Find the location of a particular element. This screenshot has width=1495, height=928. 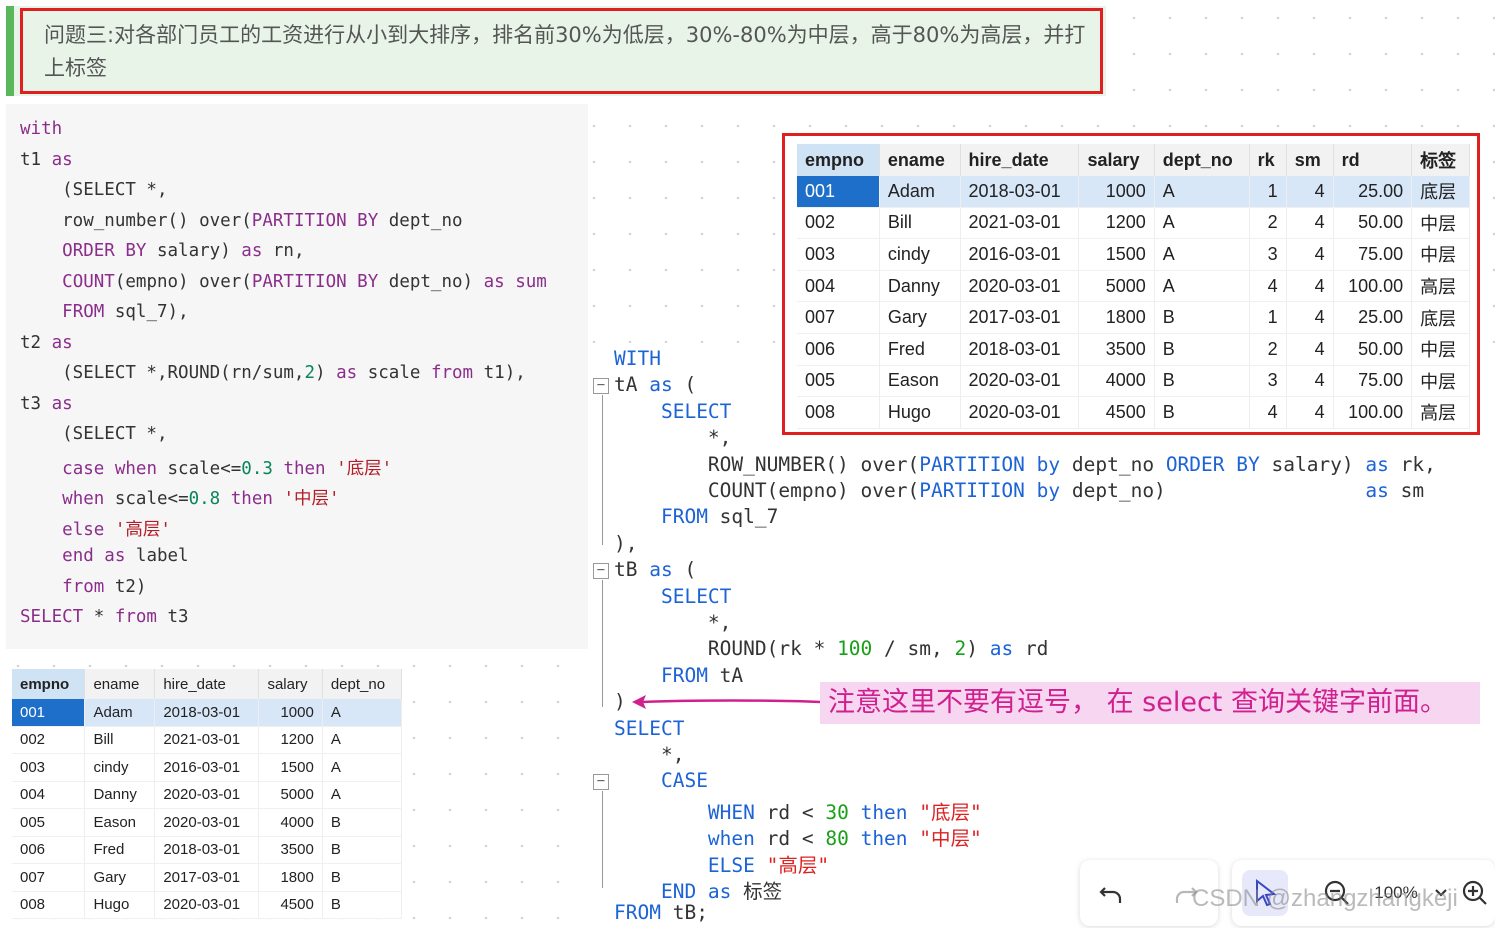

table-row: 003 cindy 2016-03-01 1500 A 3 4 75.00 中层 is located at coordinates (1133, 254).